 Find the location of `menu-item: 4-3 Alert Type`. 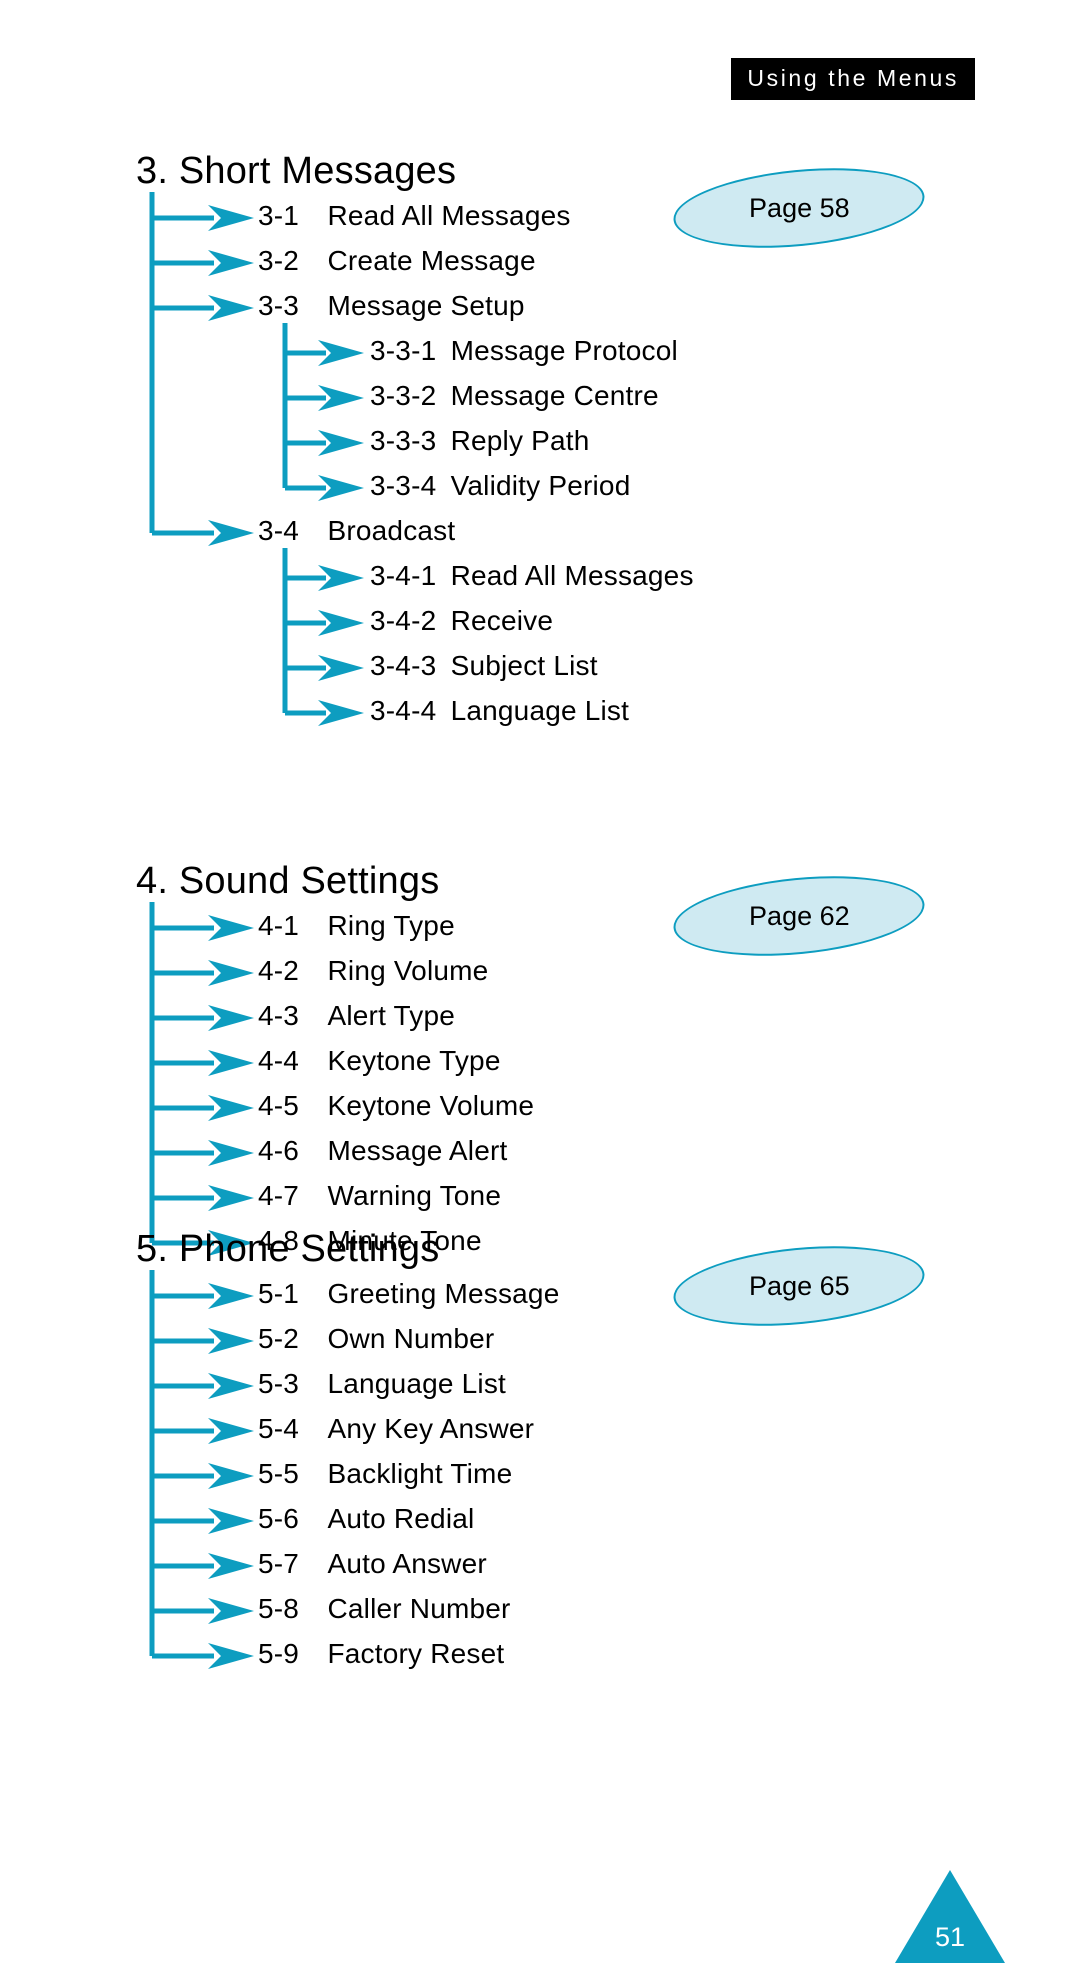

menu-item: 4-3 Alert Type is located at coordinates (356, 1016).